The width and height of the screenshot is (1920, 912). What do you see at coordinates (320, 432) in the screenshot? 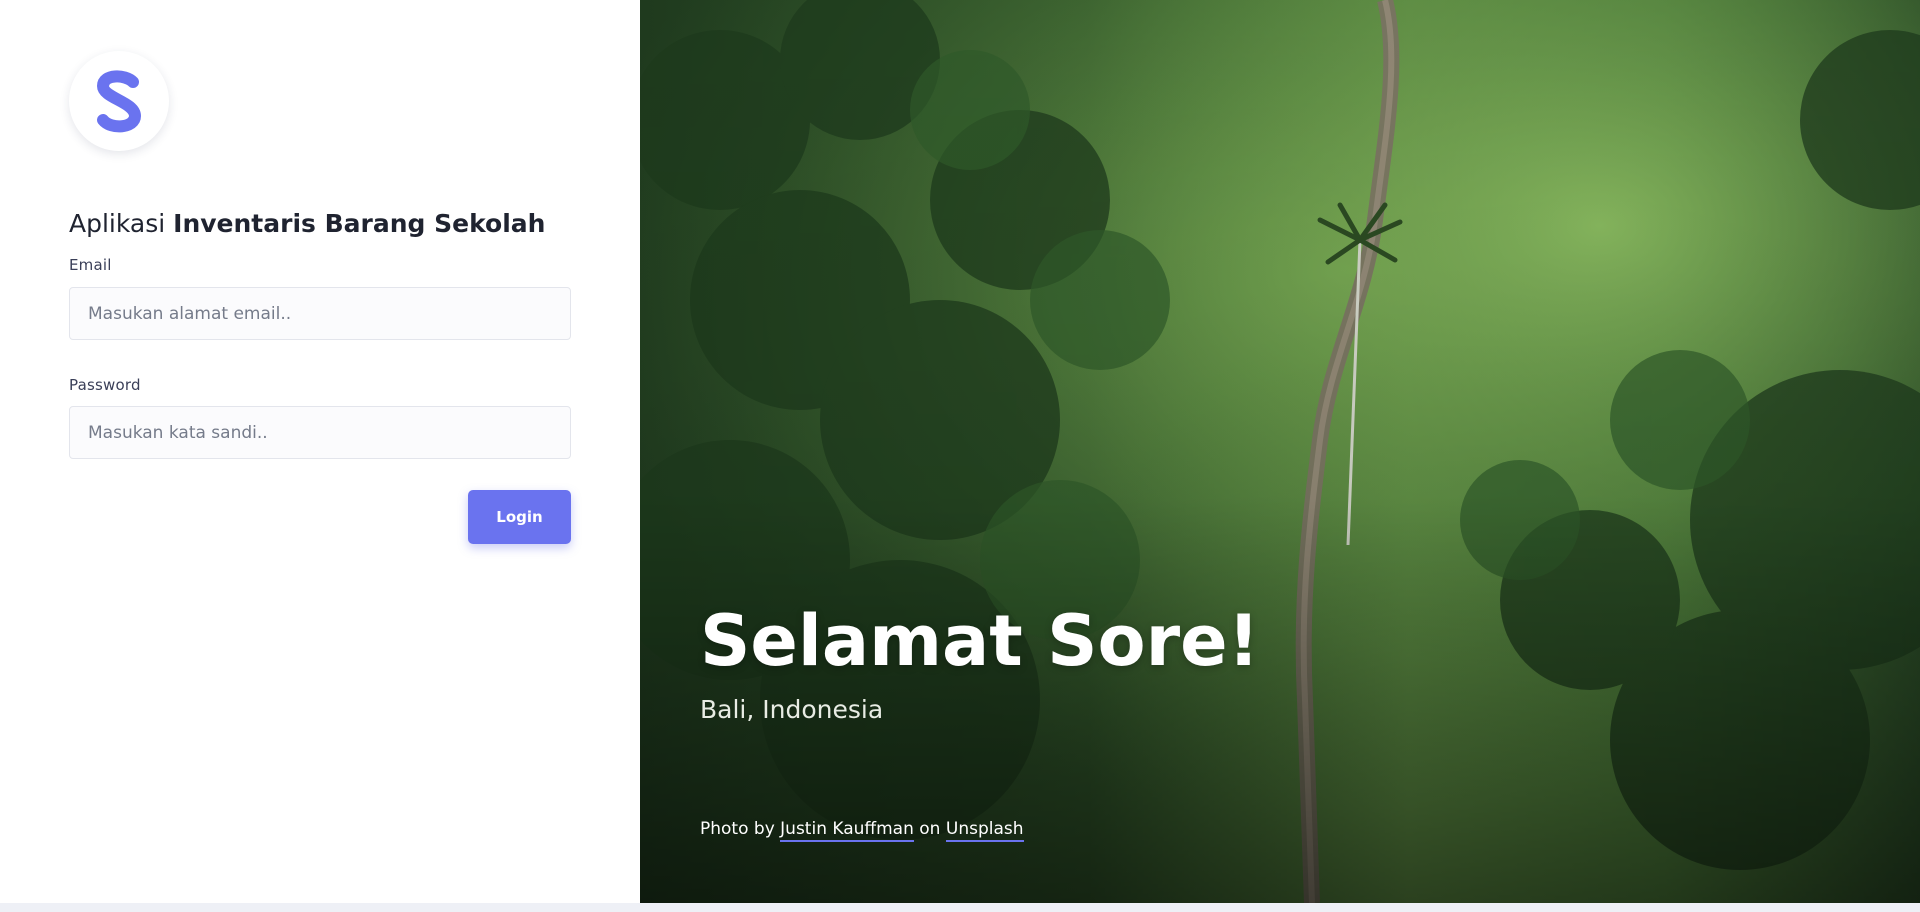
I see `password-field` at bounding box center [320, 432].